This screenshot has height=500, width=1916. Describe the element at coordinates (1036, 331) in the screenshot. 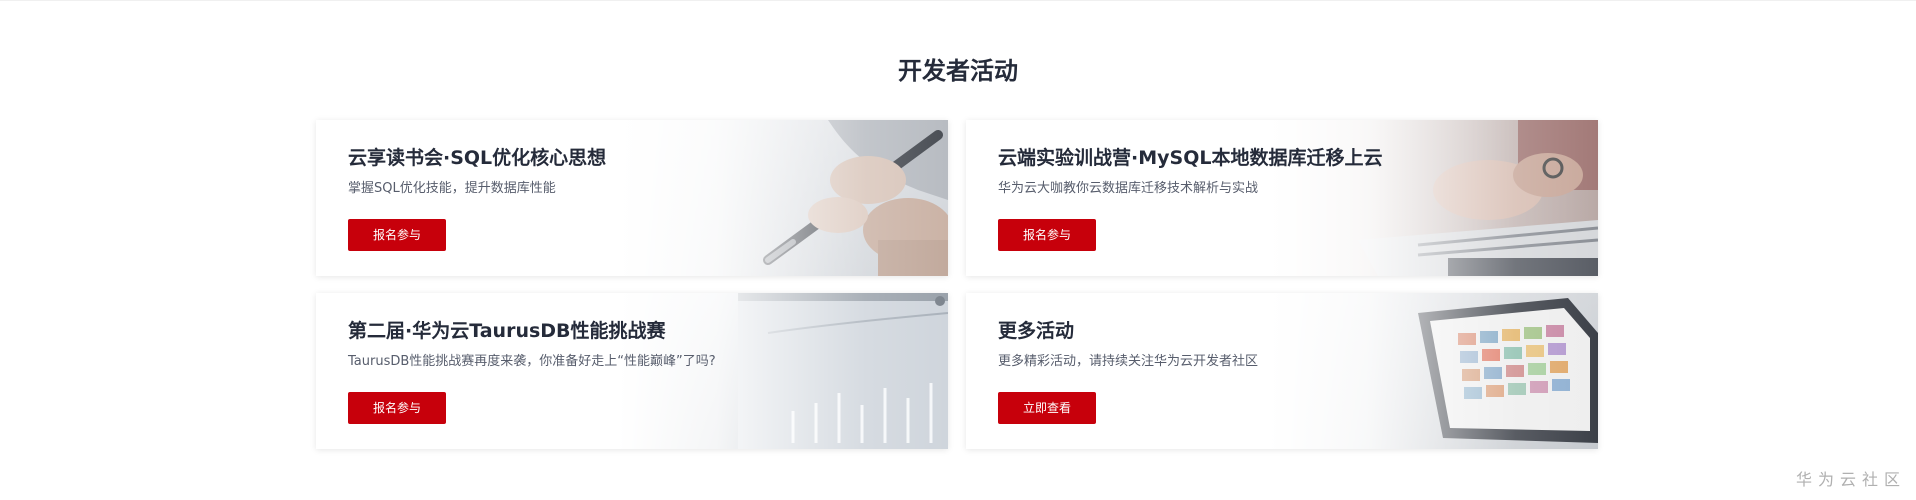

I see `card-title: 更多活动` at that location.